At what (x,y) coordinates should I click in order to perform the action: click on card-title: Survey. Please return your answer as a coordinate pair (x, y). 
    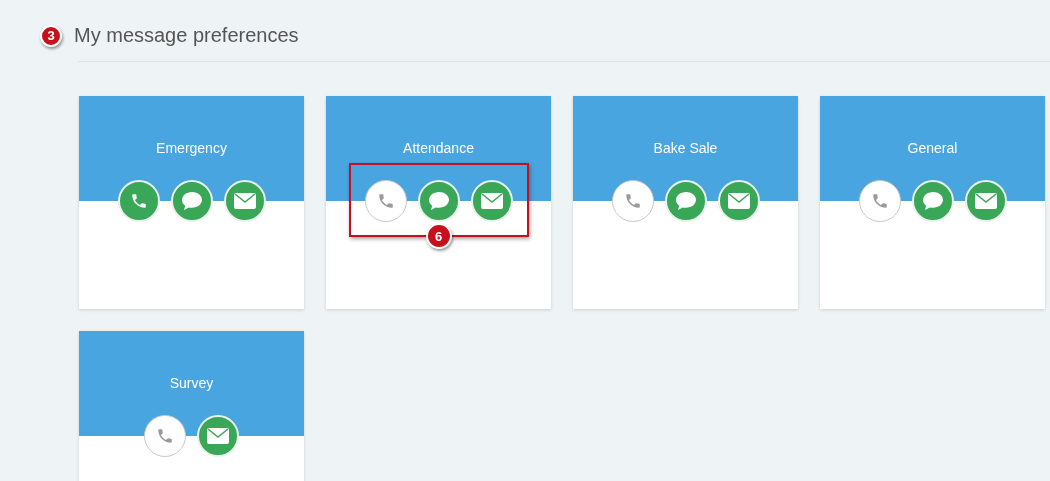
    Looking at the image, I should click on (191, 384).